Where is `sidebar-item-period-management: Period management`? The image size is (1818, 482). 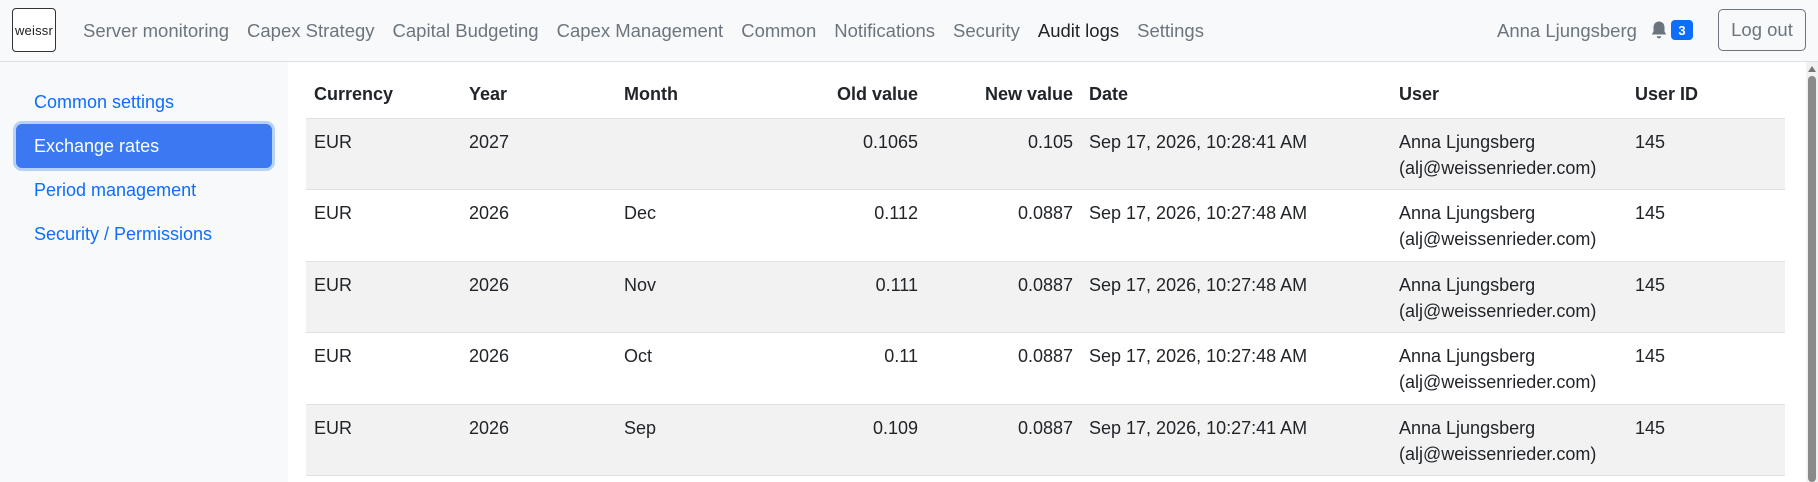 sidebar-item-period-management: Period management is located at coordinates (144, 190).